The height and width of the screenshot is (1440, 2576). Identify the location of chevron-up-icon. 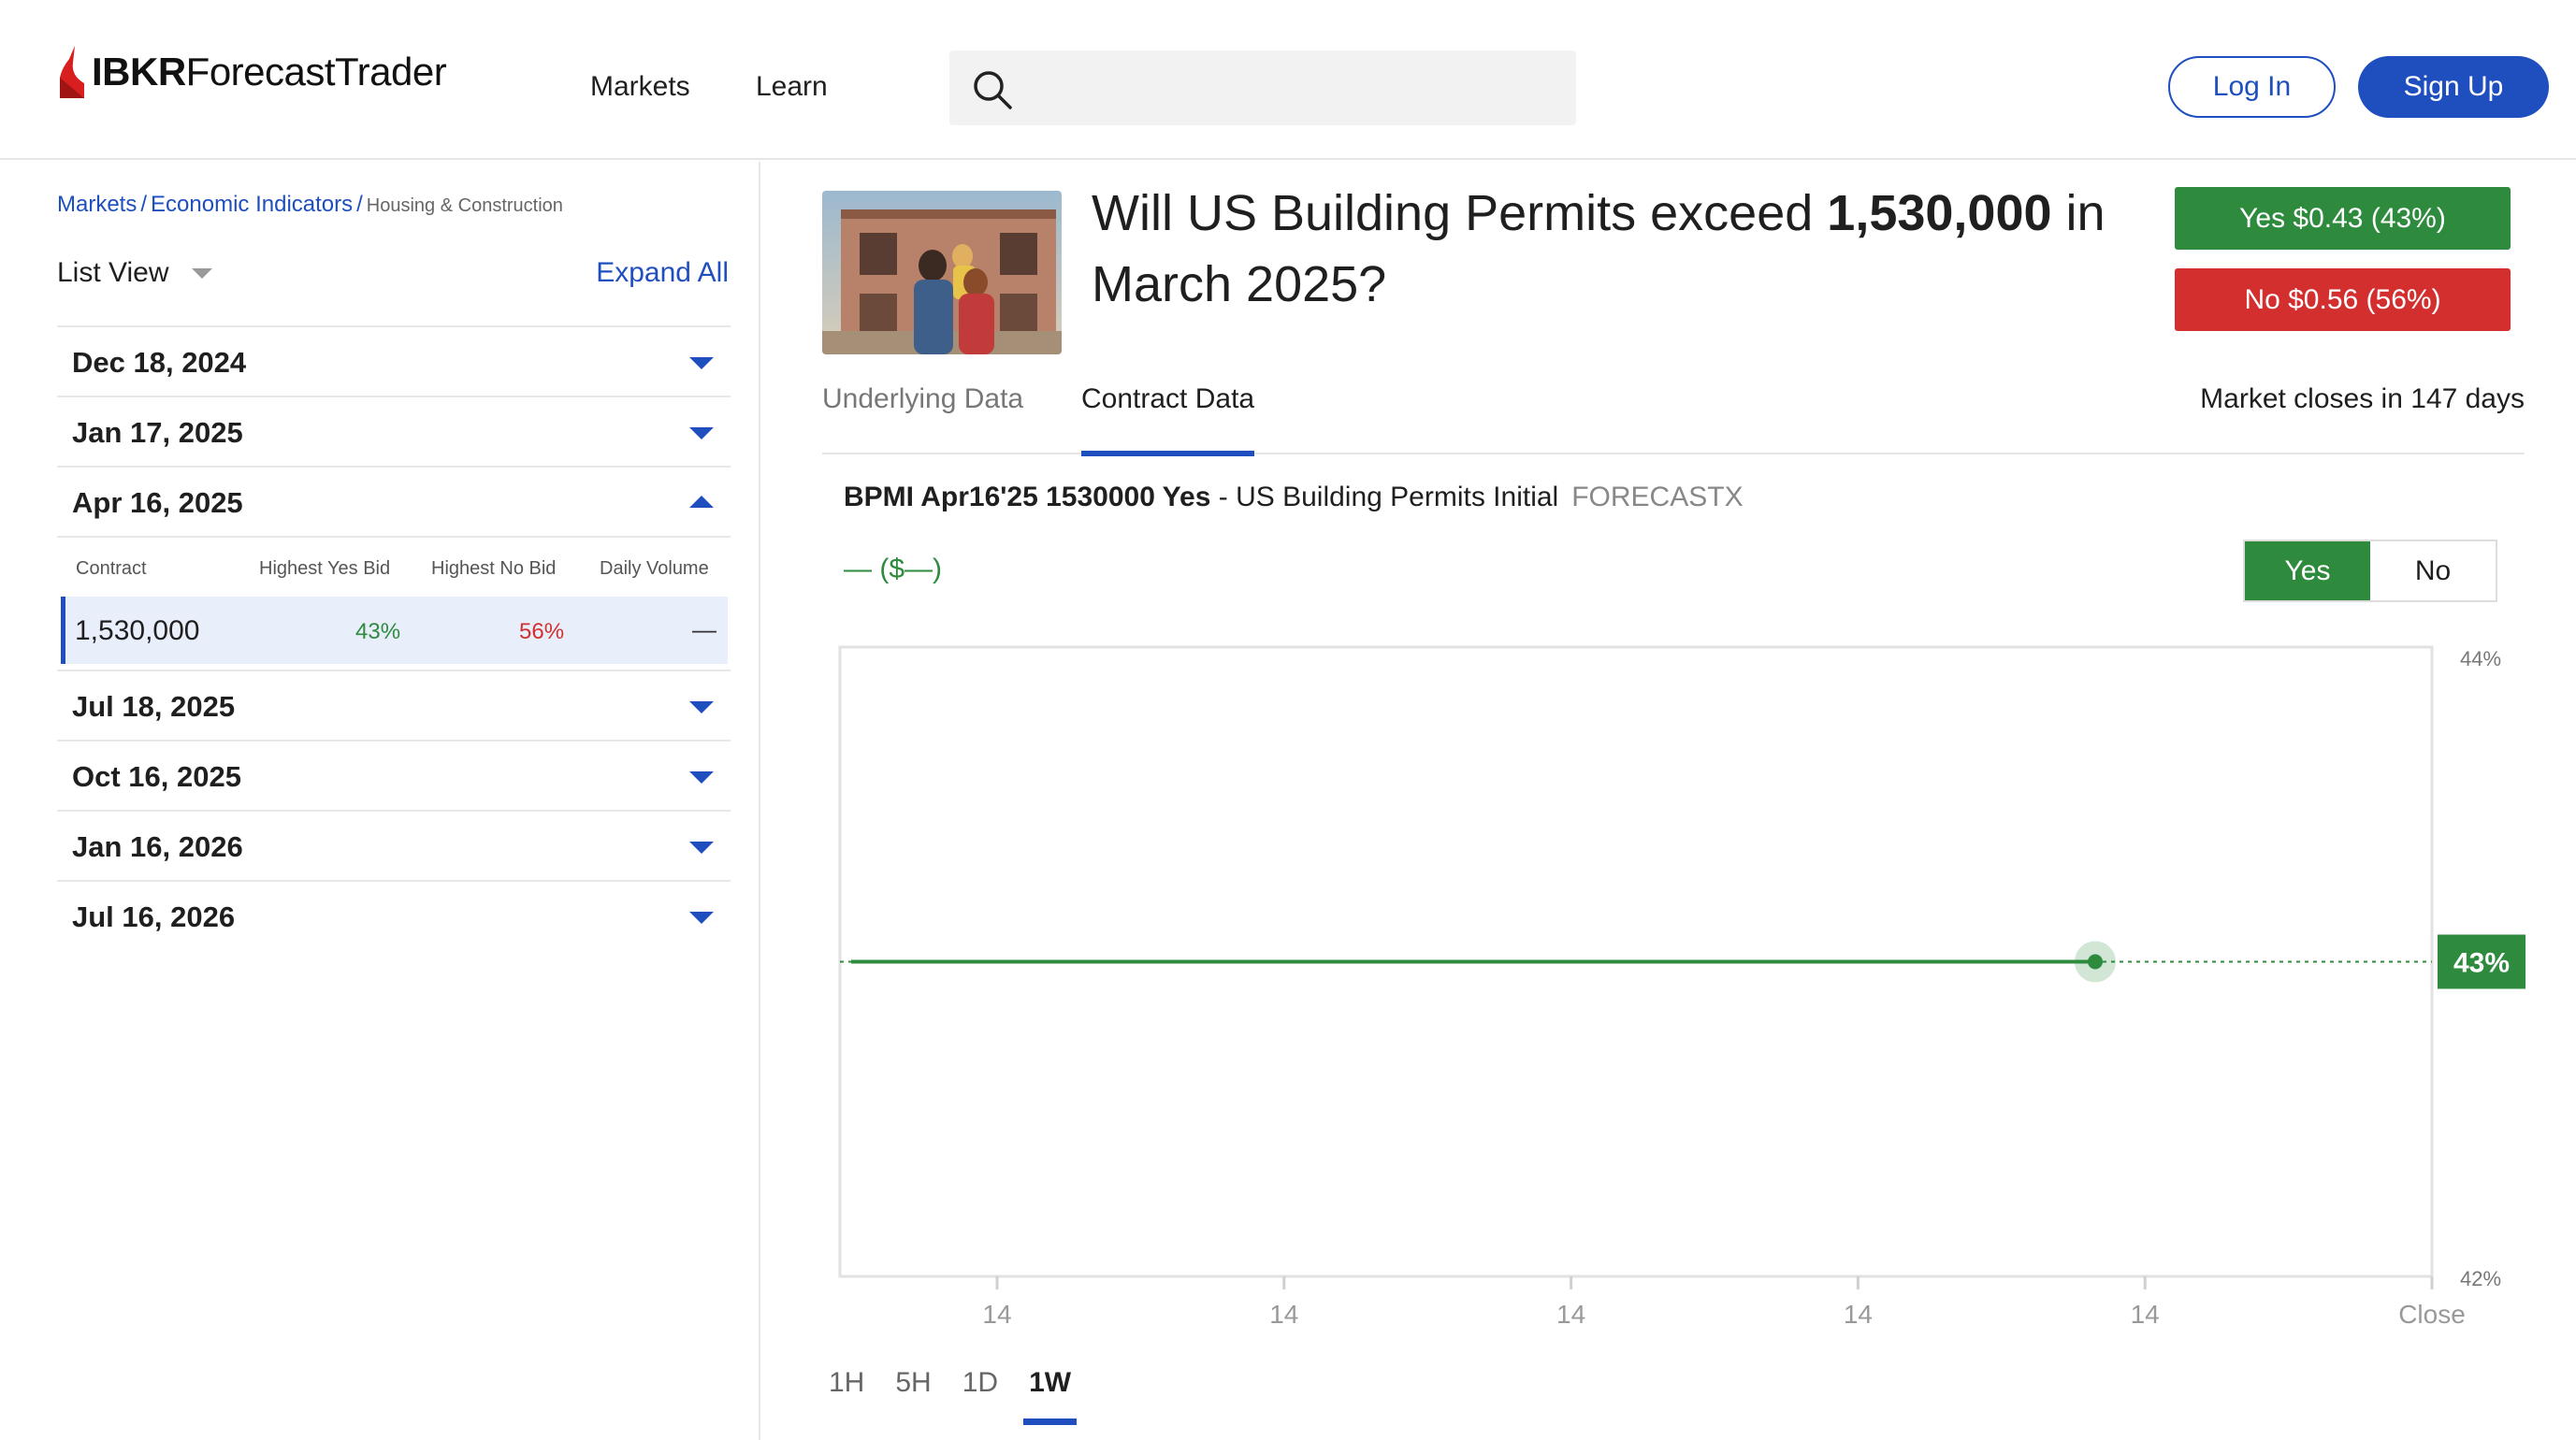
(702, 502).